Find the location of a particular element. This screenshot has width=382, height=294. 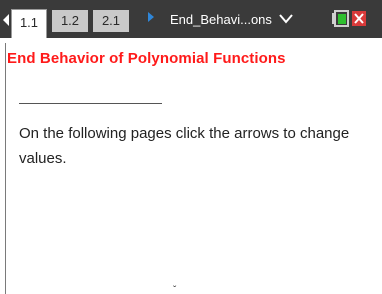

page-title: End Behavior of Polynomial Functions is located at coordinates (146, 58).